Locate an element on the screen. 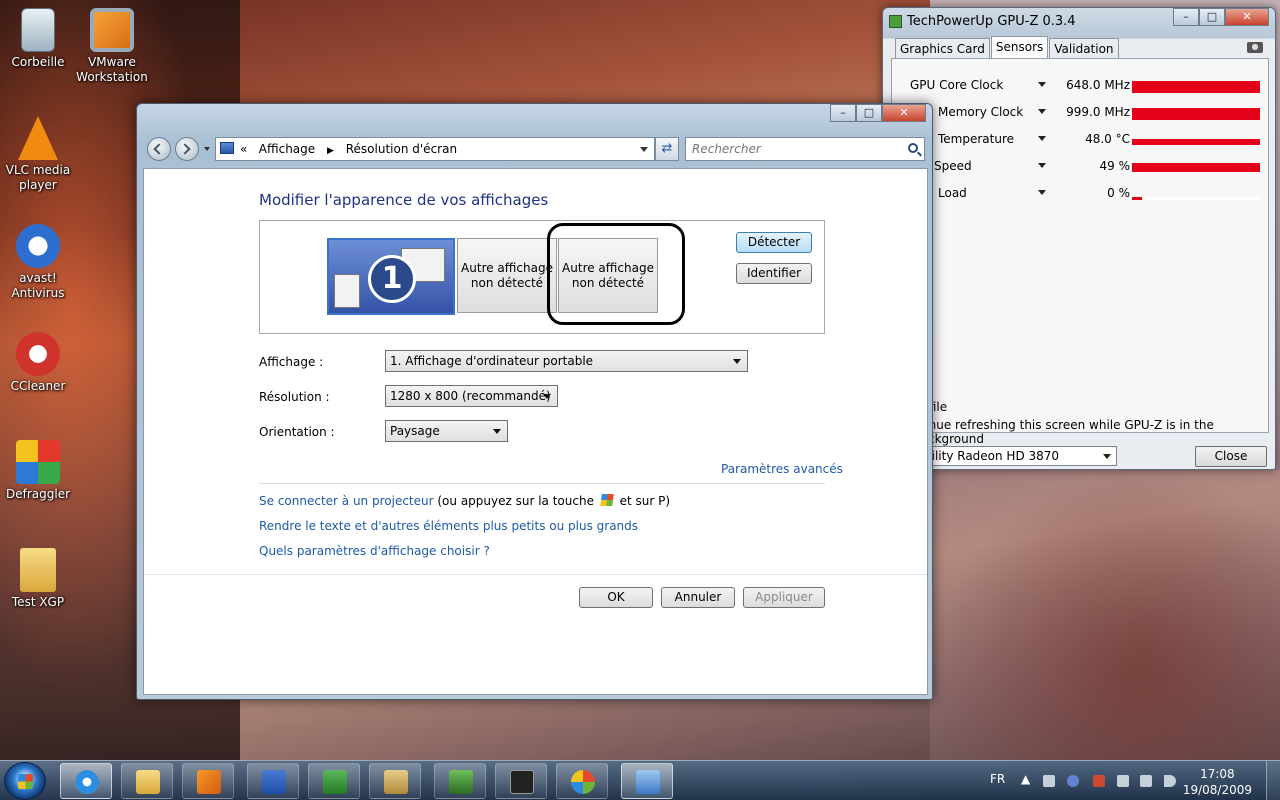 The height and width of the screenshot is (800, 1280). desktop-icon-label: Corbeille is located at coordinates (38, 62).